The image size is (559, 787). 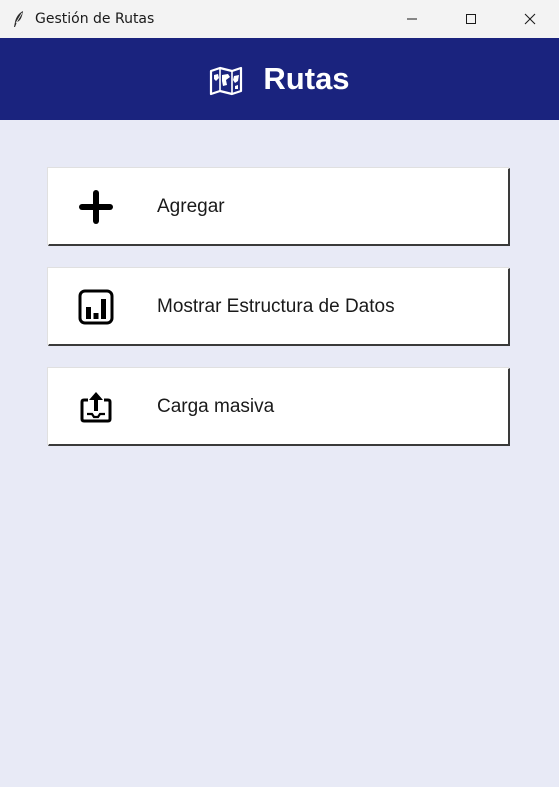 What do you see at coordinates (96, 307) in the screenshot?
I see `bar-chart-icon` at bounding box center [96, 307].